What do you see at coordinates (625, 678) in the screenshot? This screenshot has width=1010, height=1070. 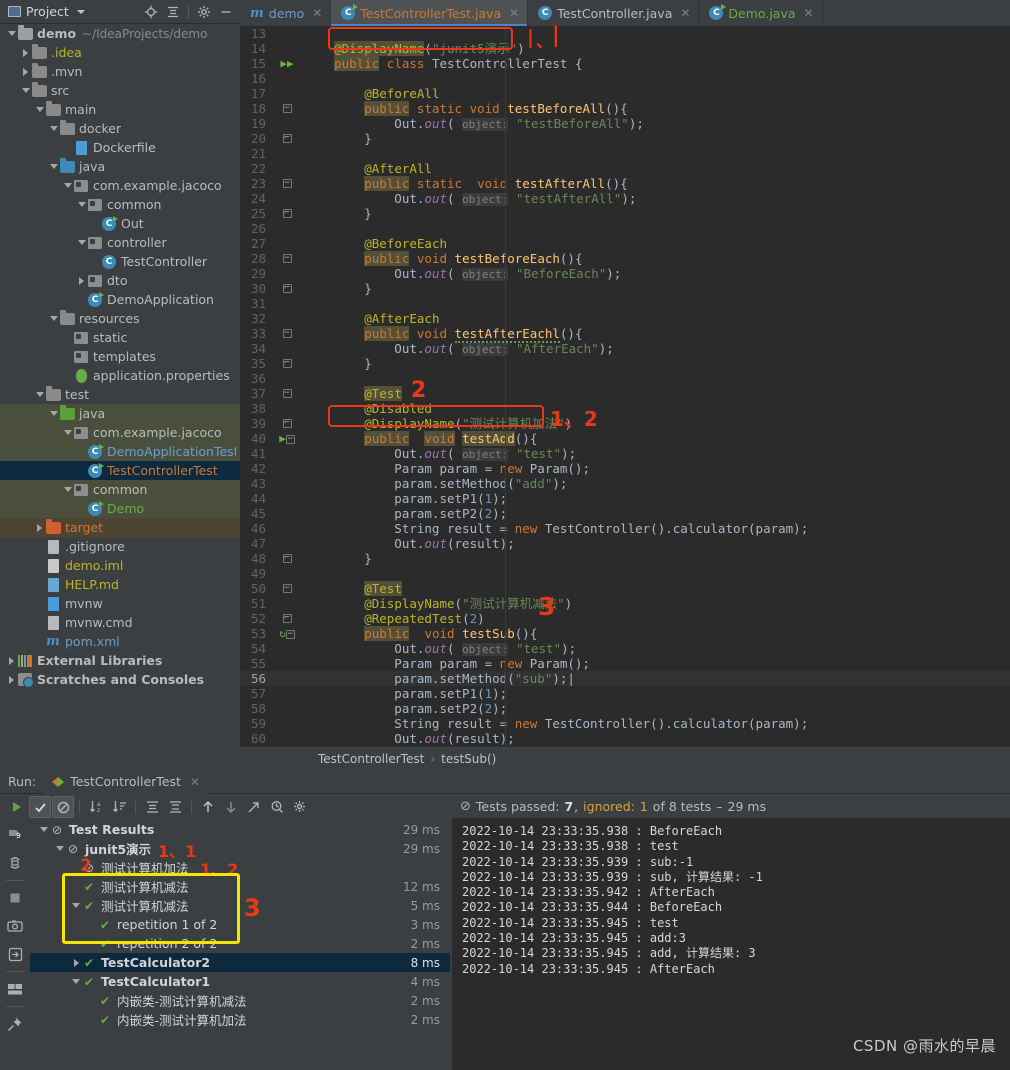 I see `code-line: 56 param.setMethod("sub");|` at bounding box center [625, 678].